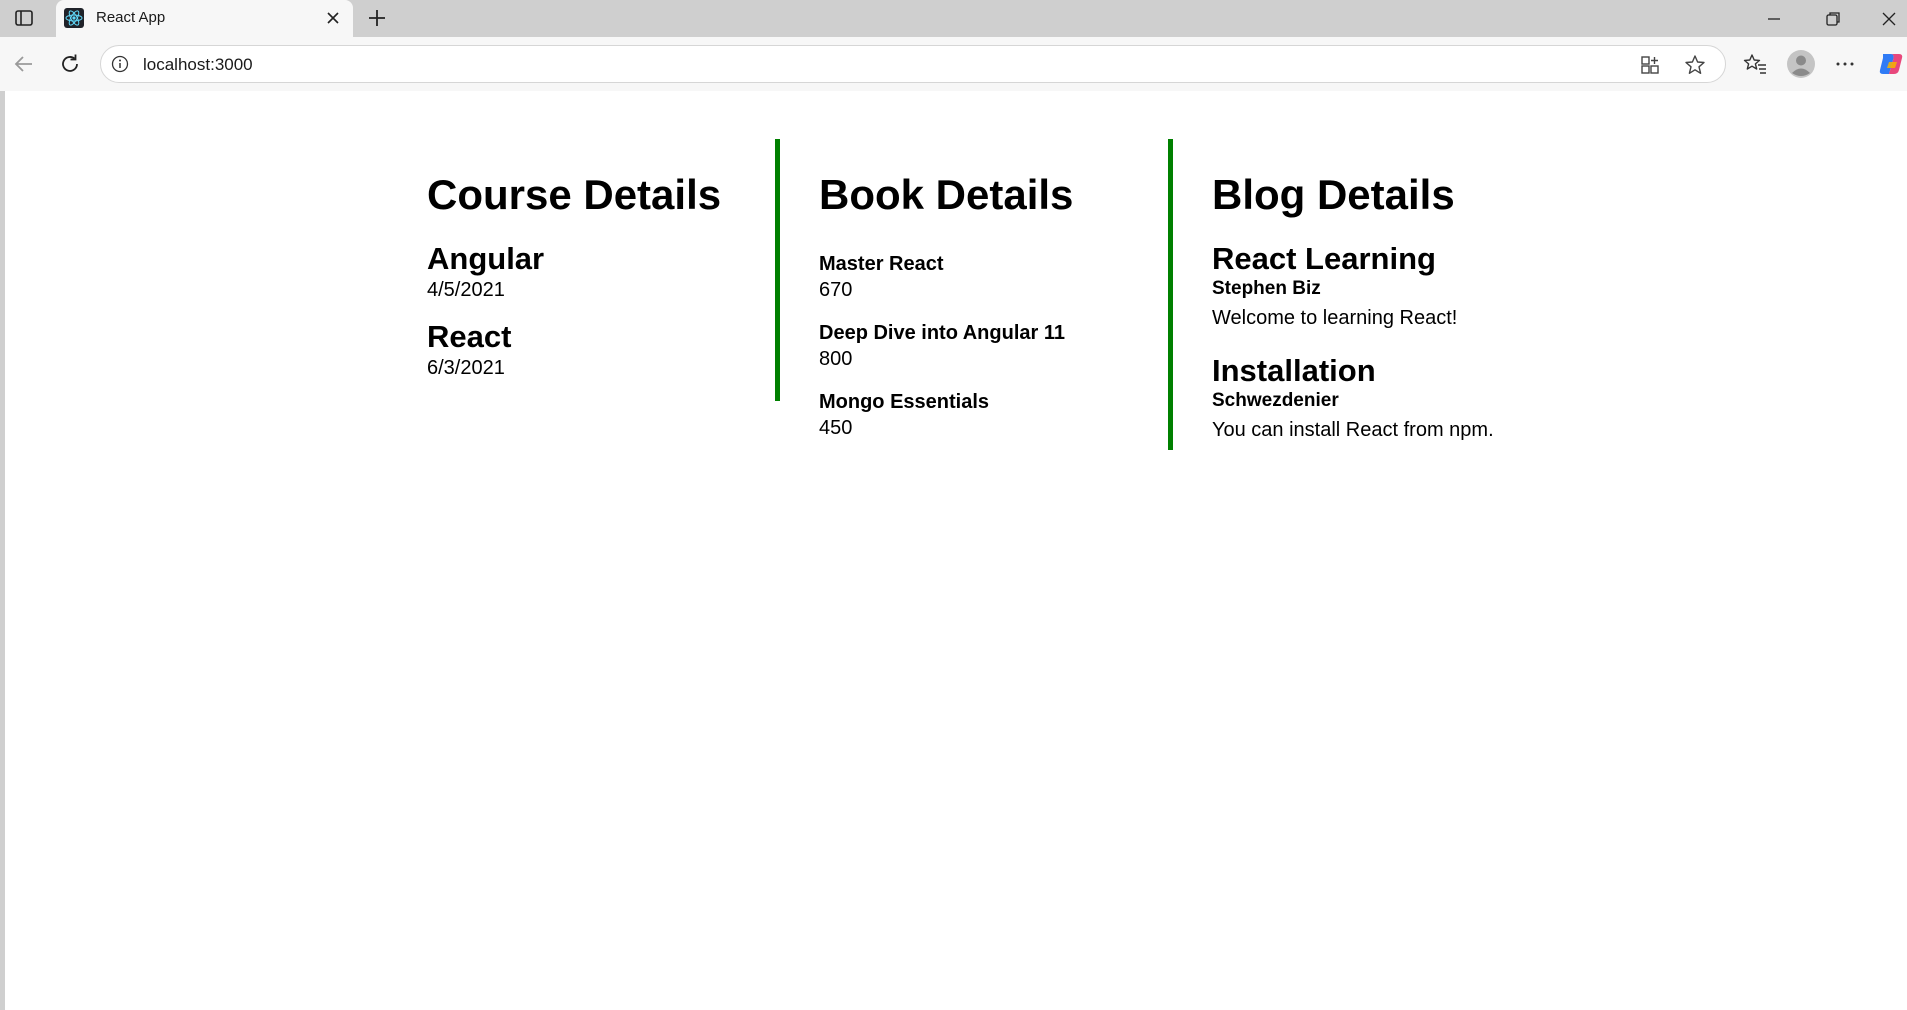 This screenshot has width=1907, height=1010. Describe the element at coordinates (1695, 65) in the screenshot. I see `favorite-star-icon` at that location.